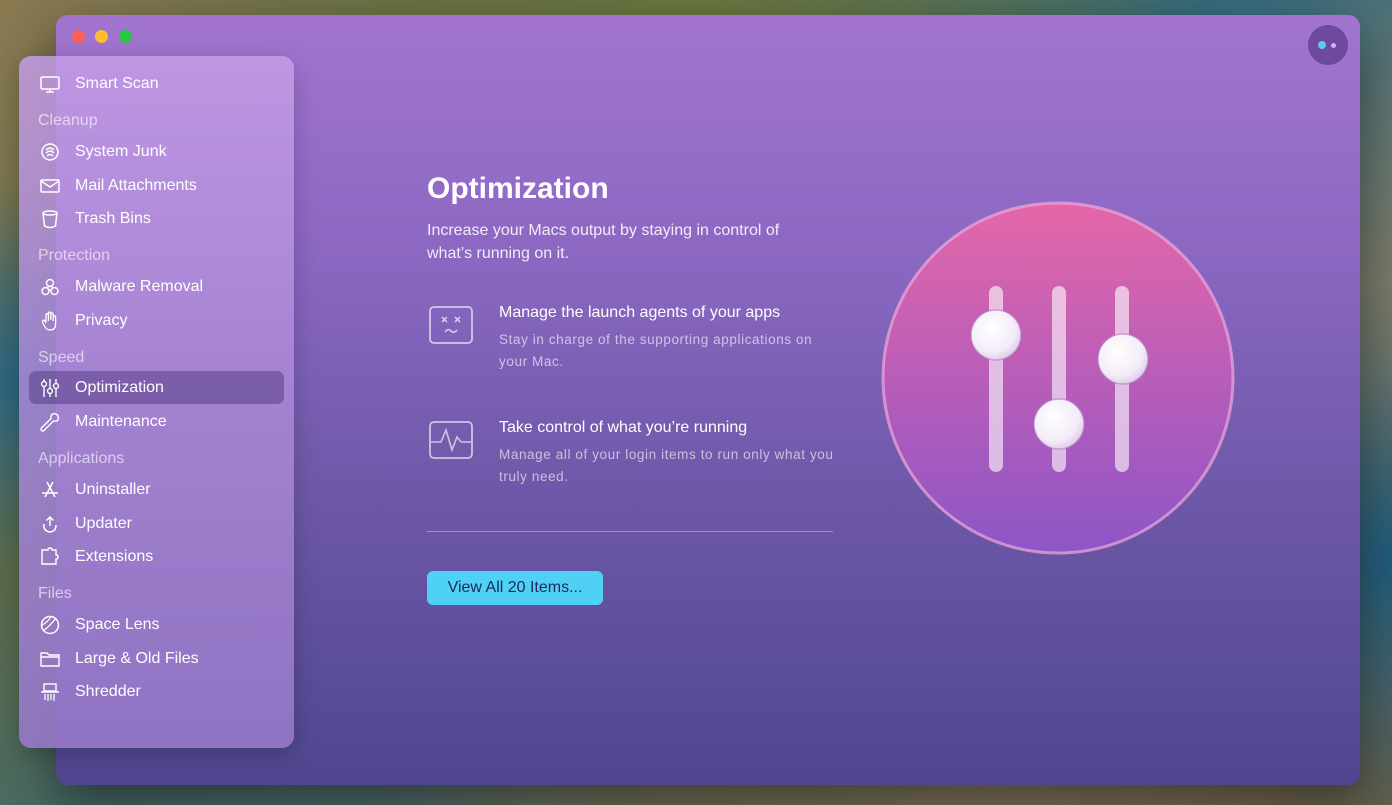 The image size is (1392, 805). Describe the element at coordinates (136, 185) in the screenshot. I see `sidebar-item-label: Mail Attachments` at that location.